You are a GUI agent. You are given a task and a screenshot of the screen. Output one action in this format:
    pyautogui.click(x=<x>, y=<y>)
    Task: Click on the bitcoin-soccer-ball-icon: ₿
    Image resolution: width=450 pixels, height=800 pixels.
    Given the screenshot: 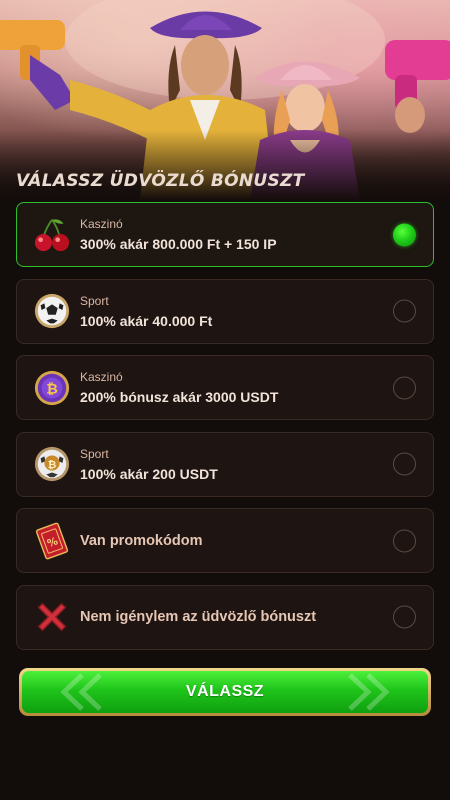 What is the action you would take?
    pyautogui.click(x=52, y=464)
    